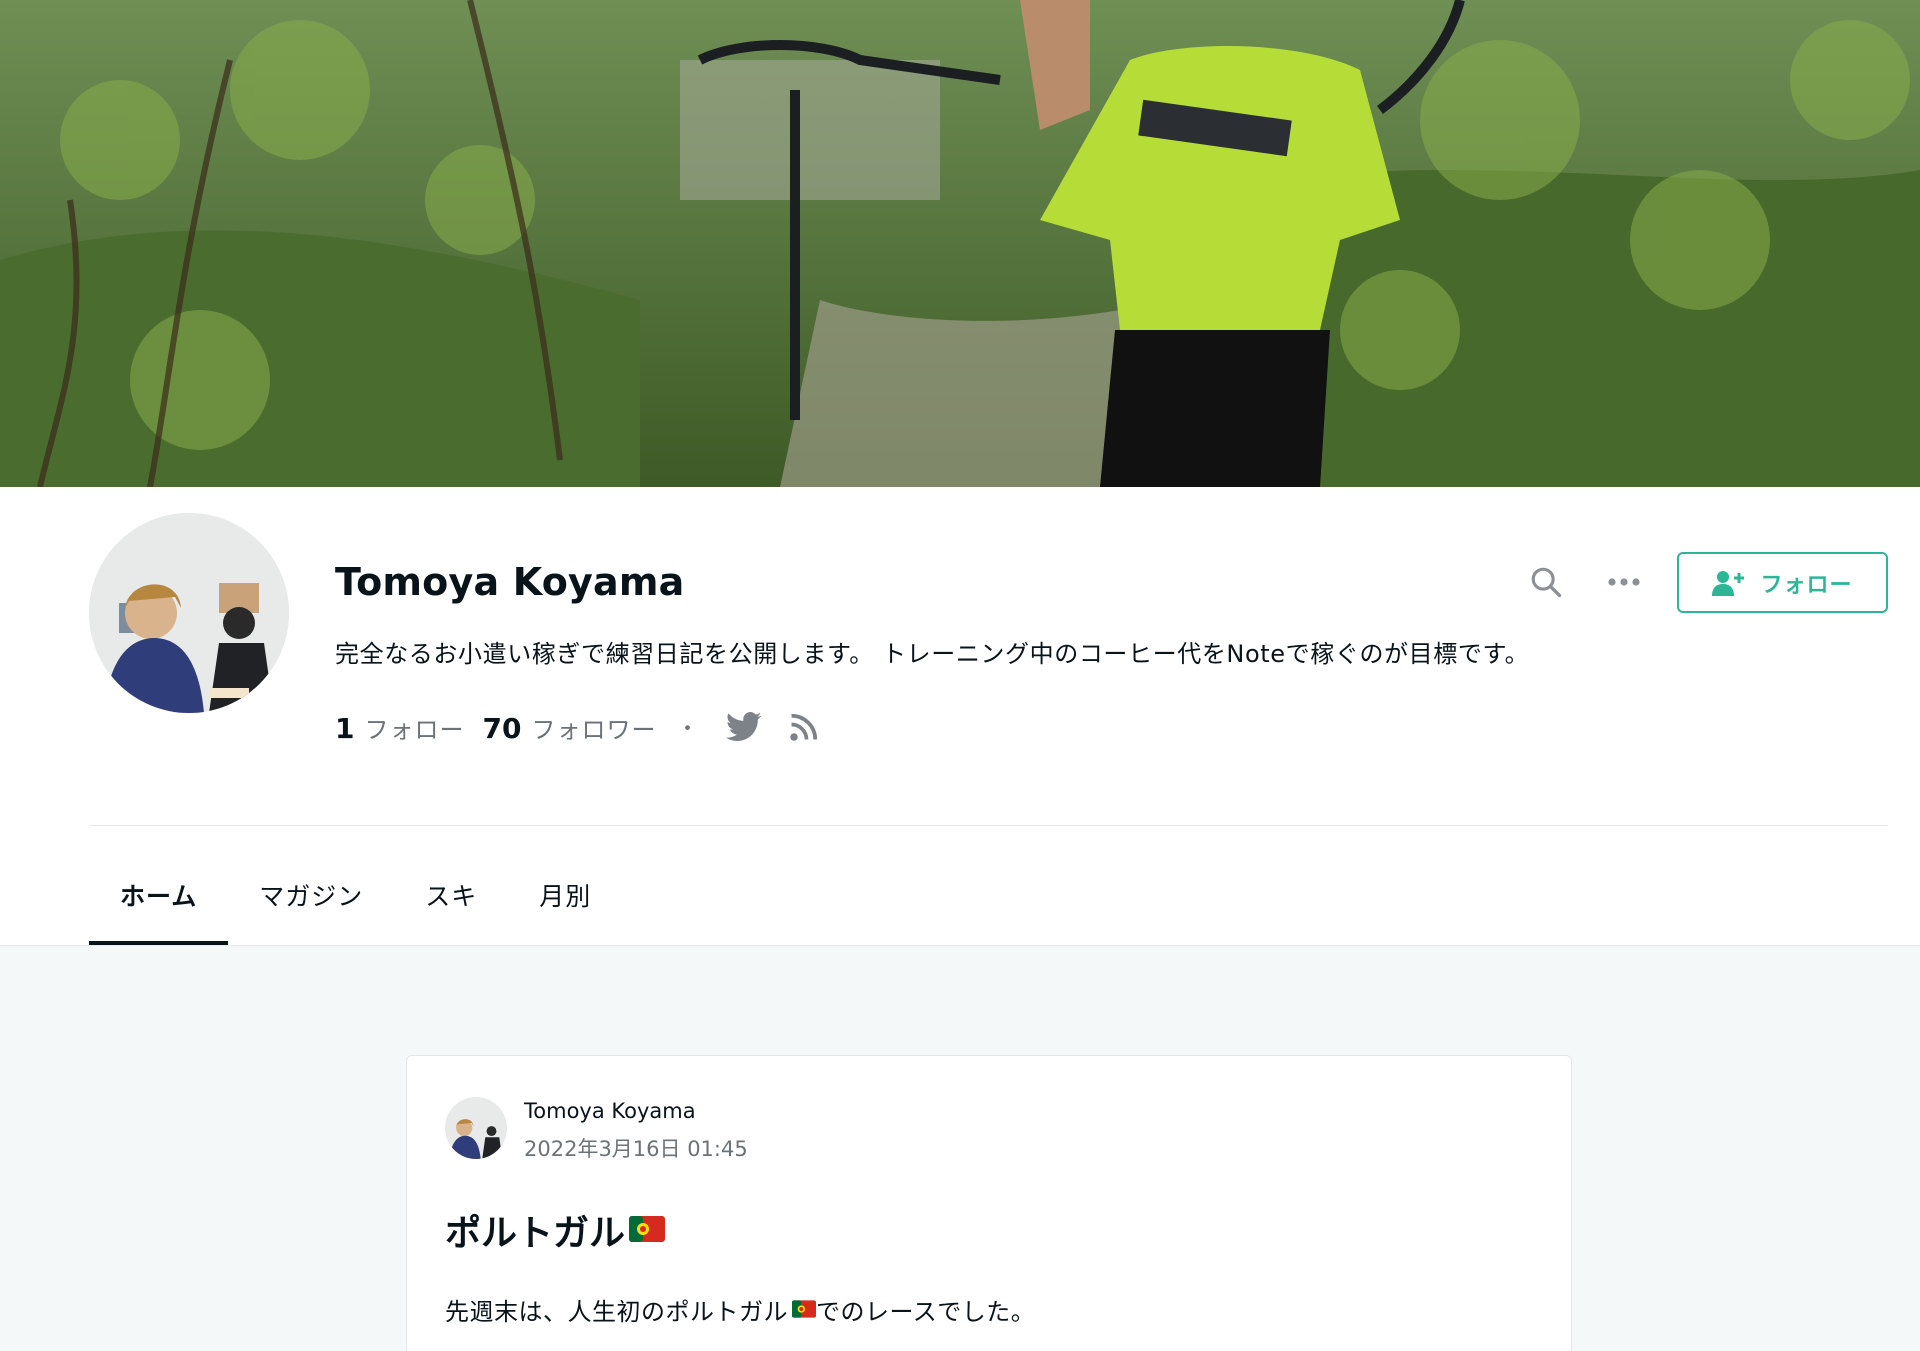 Image resolution: width=1920 pixels, height=1351 pixels. I want to click on profile-avatar, so click(189, 613).